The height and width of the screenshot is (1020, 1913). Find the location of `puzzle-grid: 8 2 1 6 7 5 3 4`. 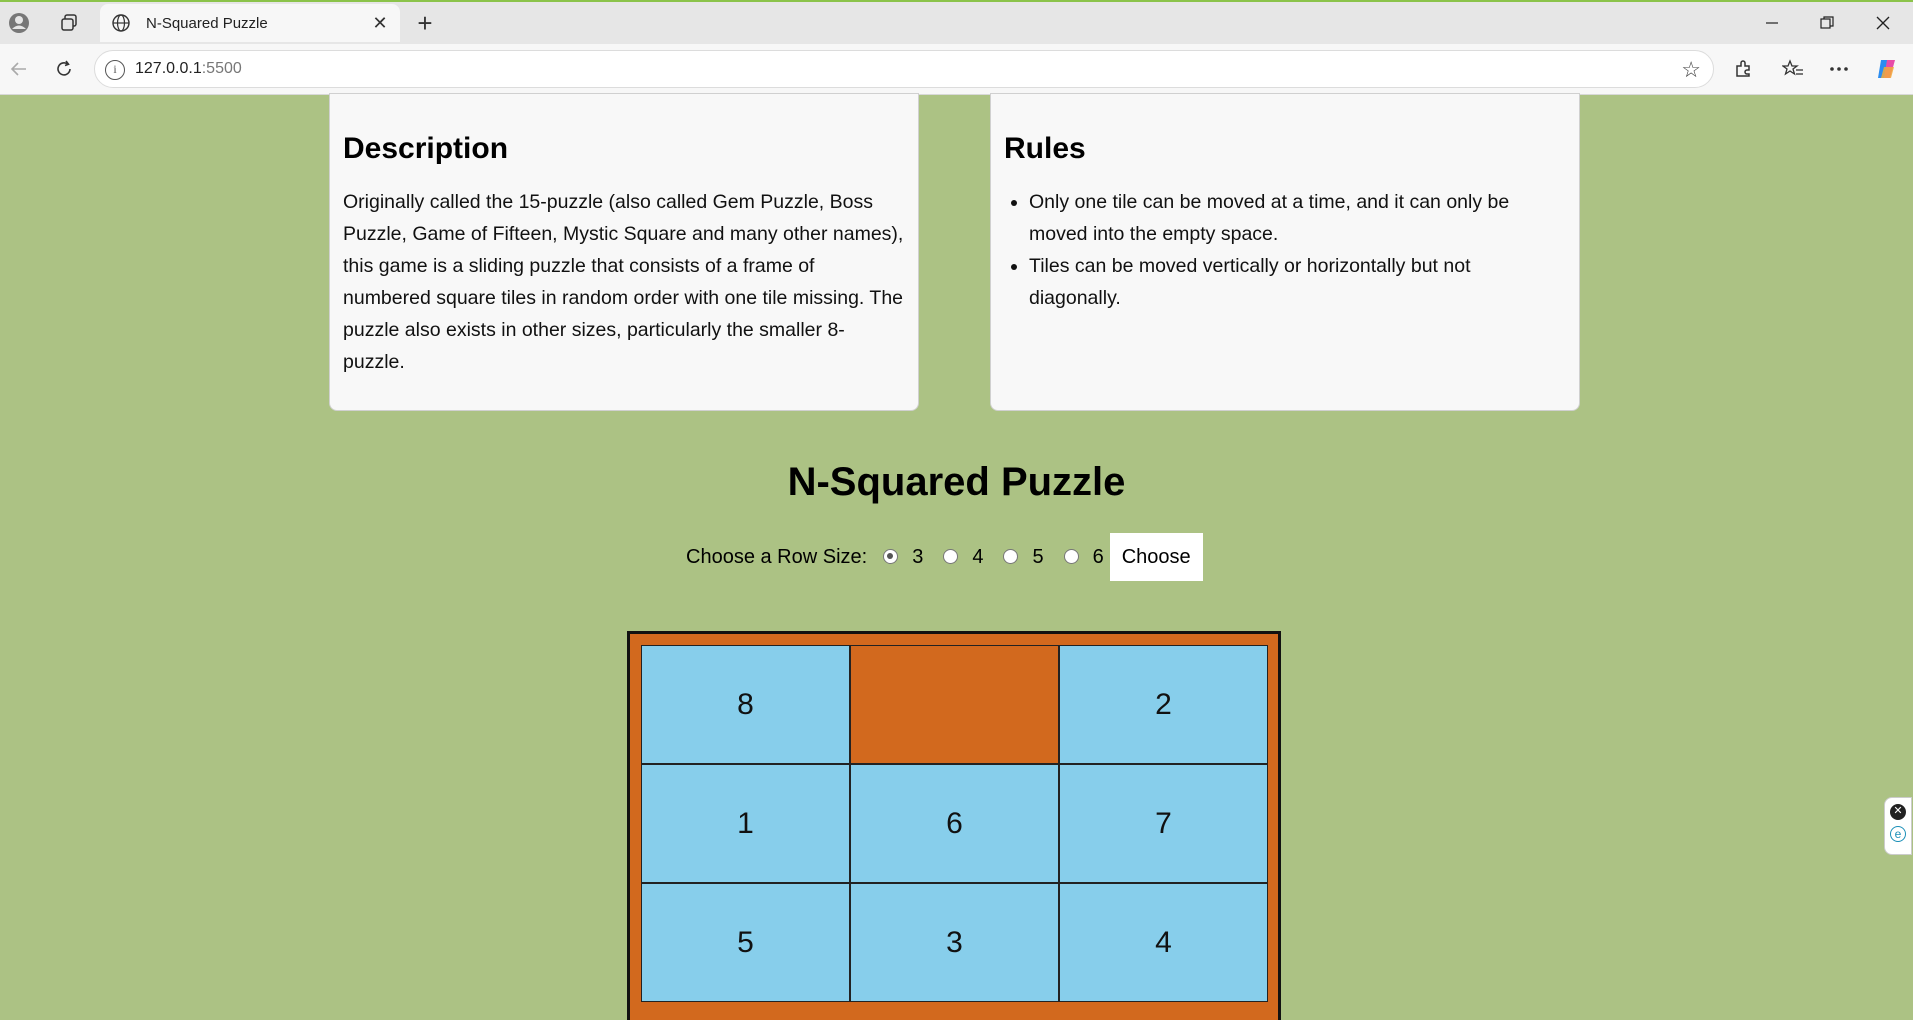

puzzle-grid: 8 2 1 6 7 5 3 4 is located at coordinates (955, 823).